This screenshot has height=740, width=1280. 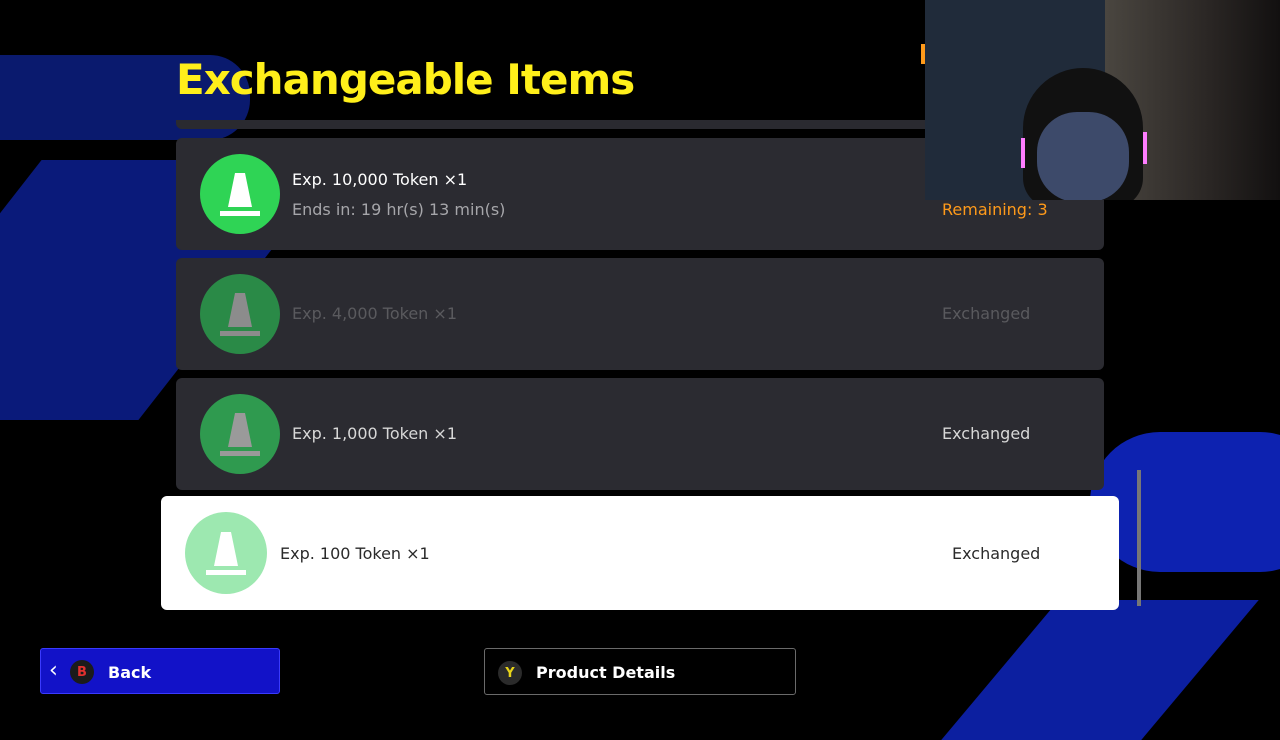 What do you see at coordinates (1100, 670) in the screenshot?
I see `background-shape` at bounding box center [1100, 670].